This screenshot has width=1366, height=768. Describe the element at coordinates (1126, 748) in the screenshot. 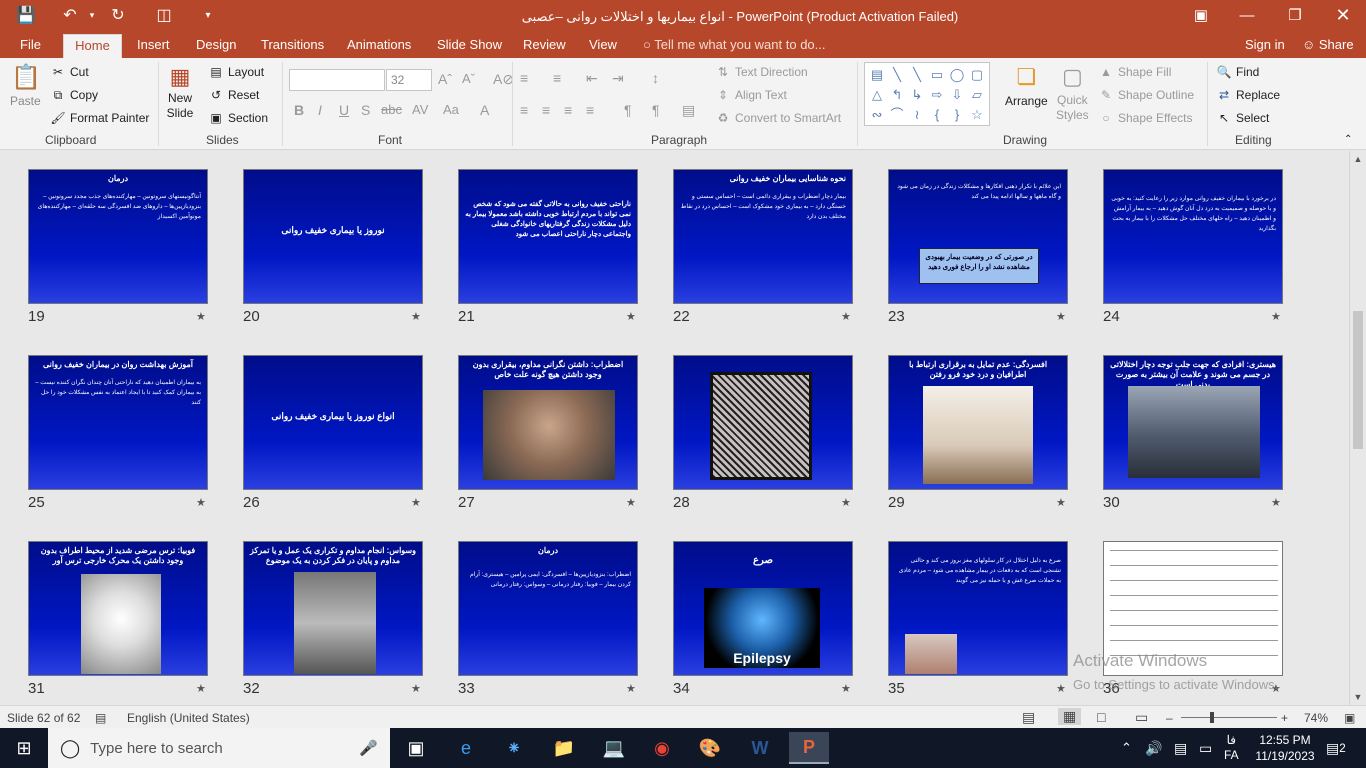

I see `show-hidden-icons: ⌃` at that location.